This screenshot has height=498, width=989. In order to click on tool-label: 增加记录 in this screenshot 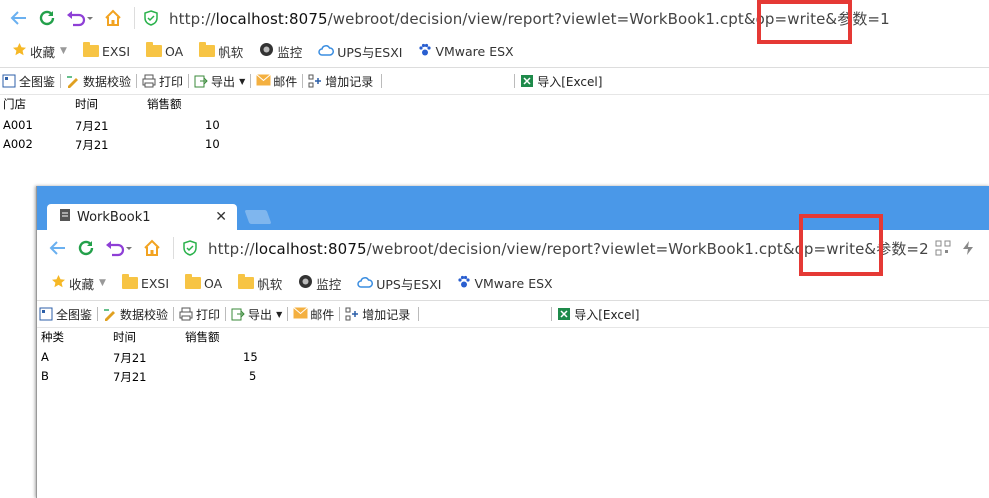, I will do `click(349, 81)`.